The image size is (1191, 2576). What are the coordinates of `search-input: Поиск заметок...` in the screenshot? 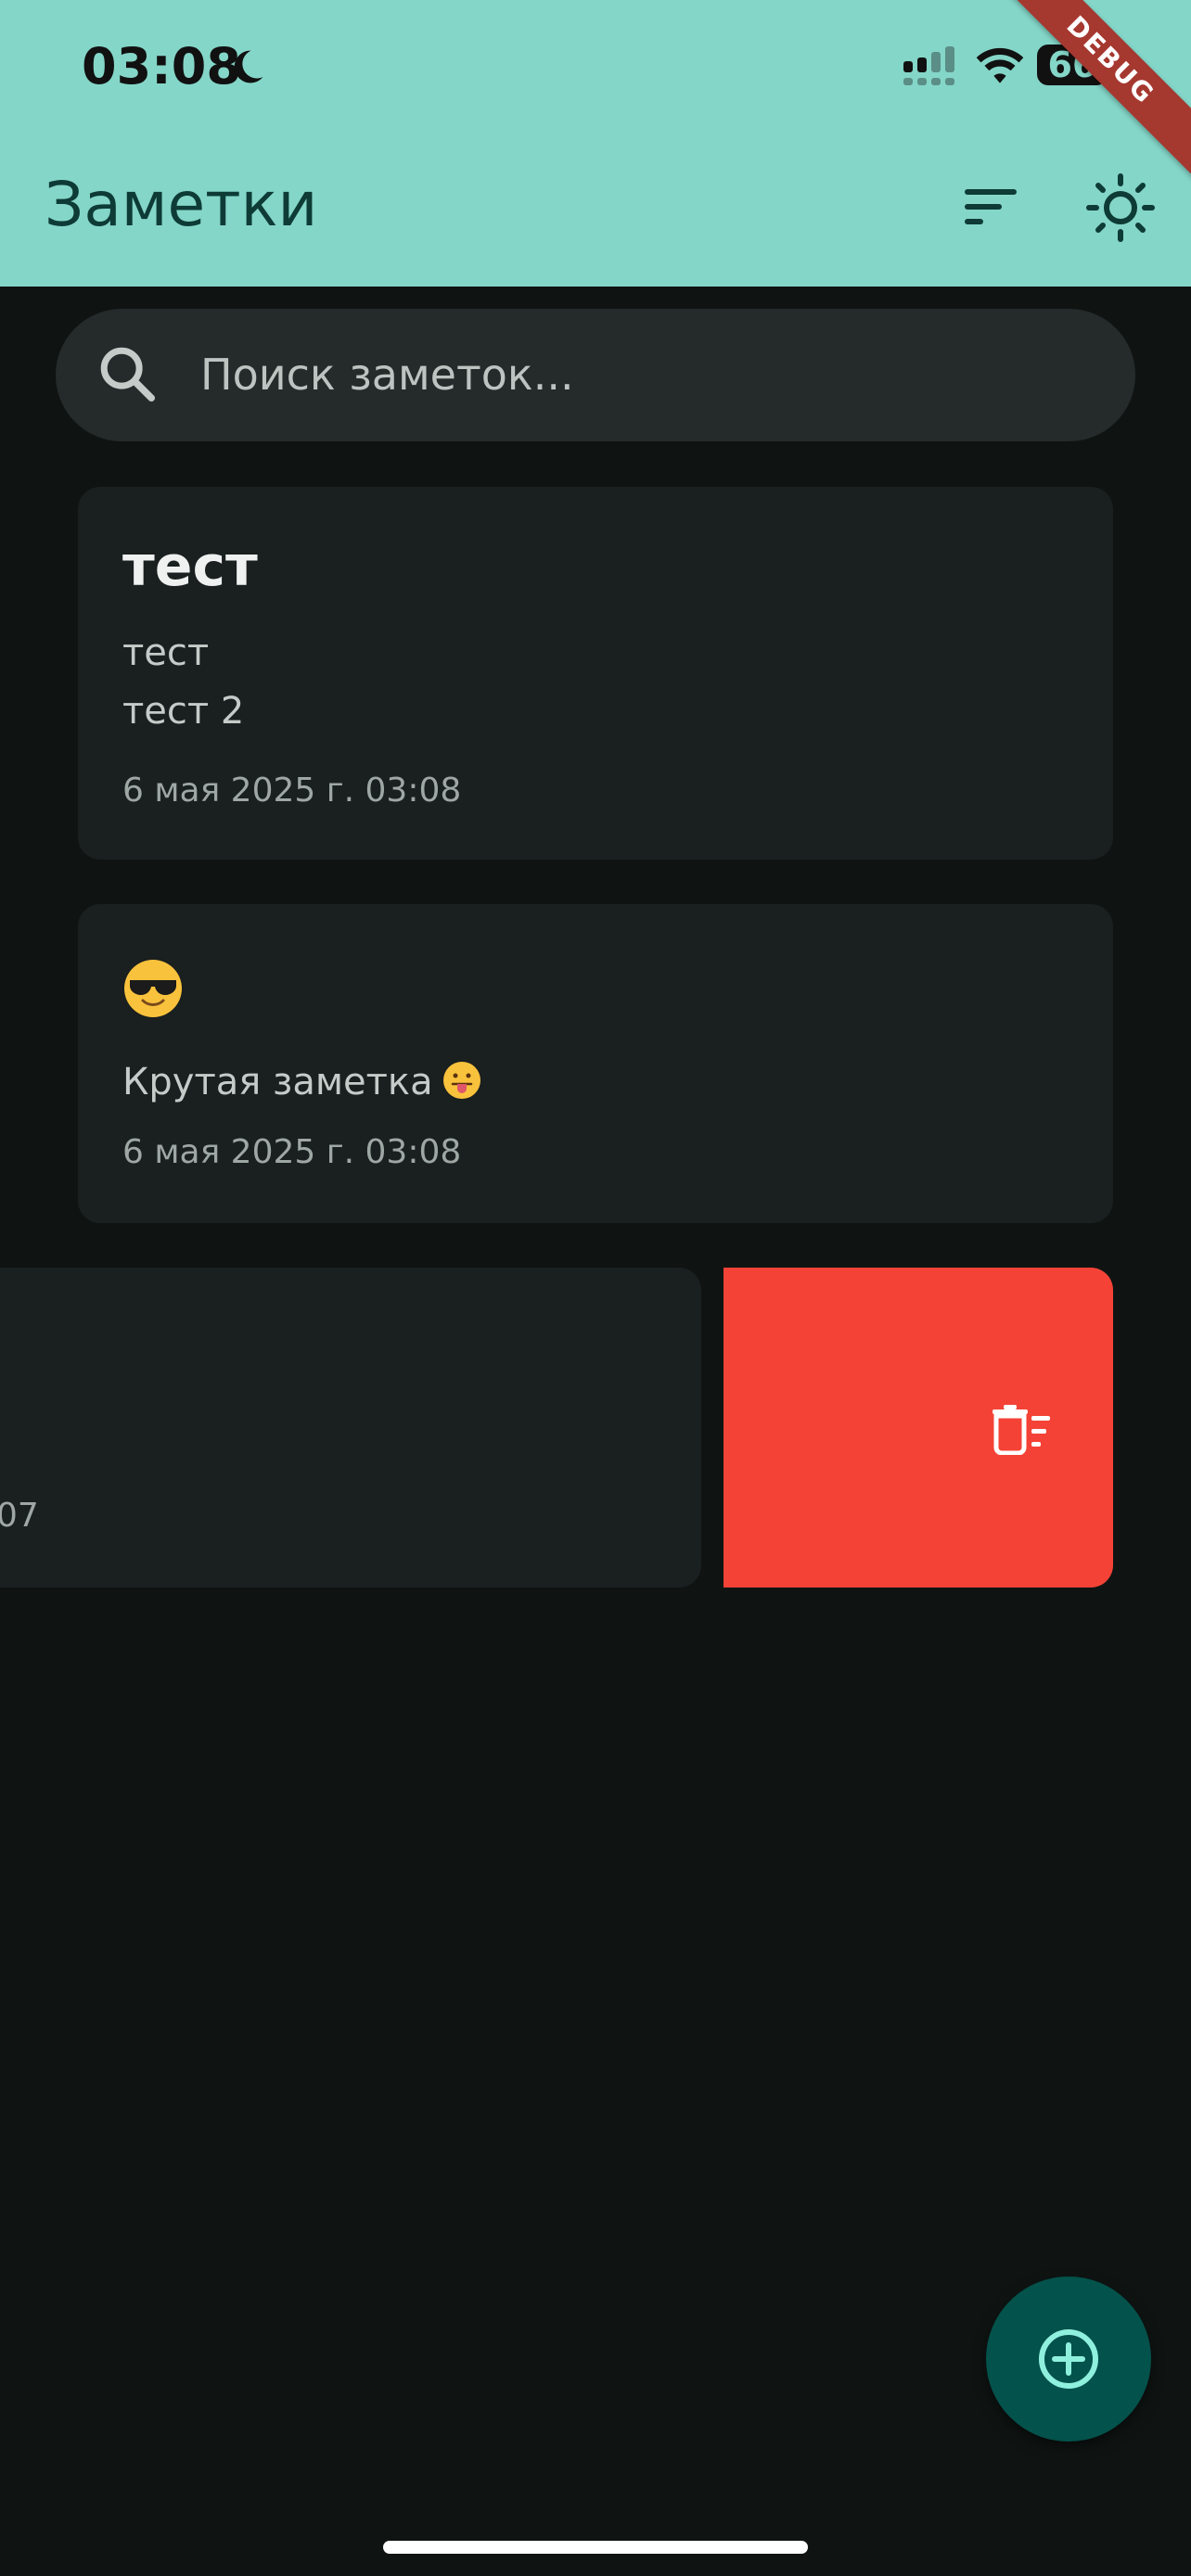 It's located at (387, 374).